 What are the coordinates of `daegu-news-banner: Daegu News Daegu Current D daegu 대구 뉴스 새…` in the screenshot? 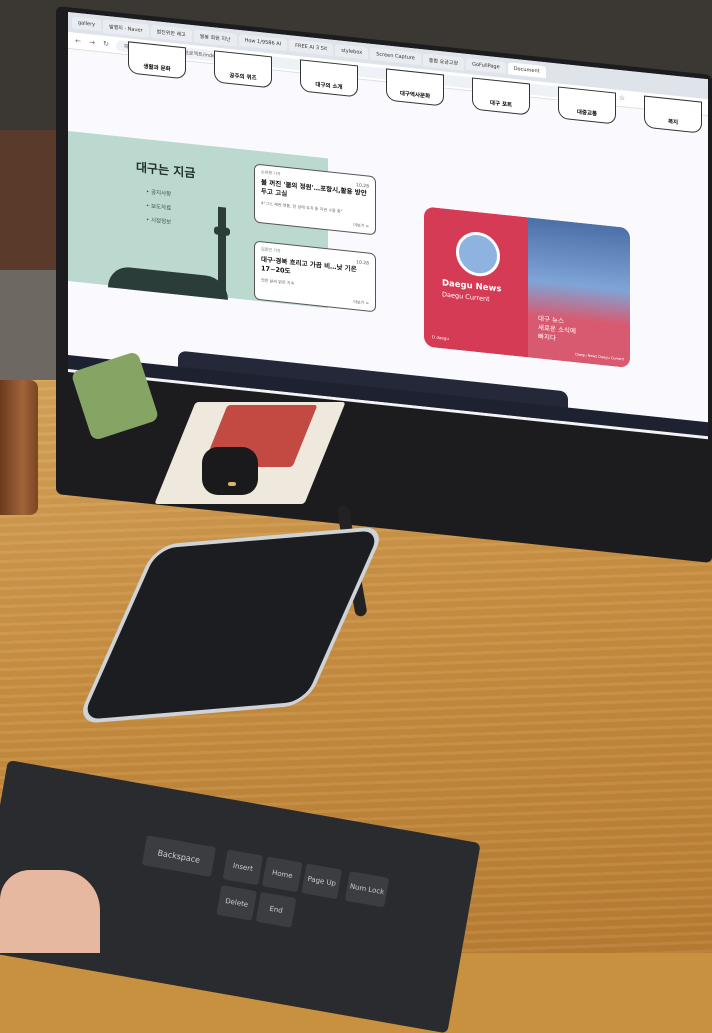 It's located at (527, 287).